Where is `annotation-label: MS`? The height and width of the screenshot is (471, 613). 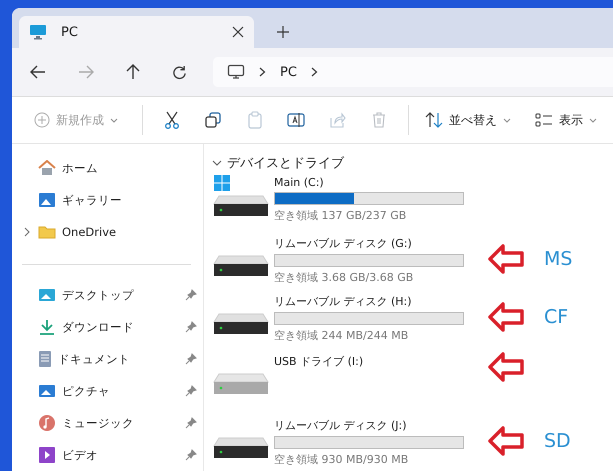 annotation-label: MS is located at coordinates (558, 259).